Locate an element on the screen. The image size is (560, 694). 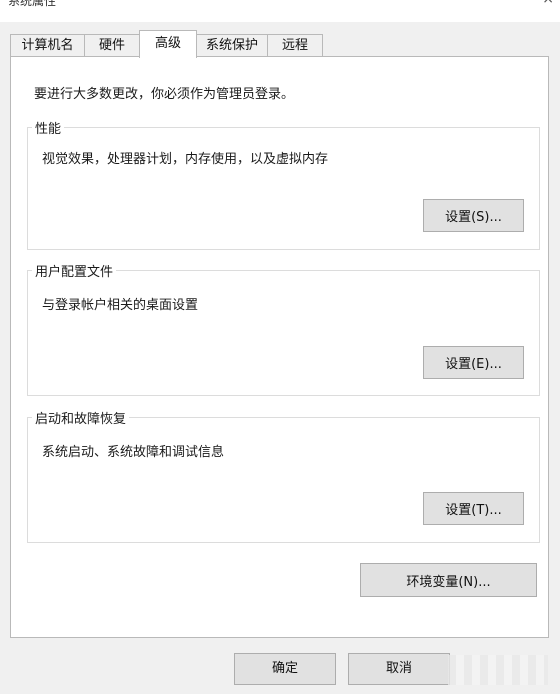
user-profiles-description: 与登录帐户相关的桌面设置 is located at coordinates (120, 305).